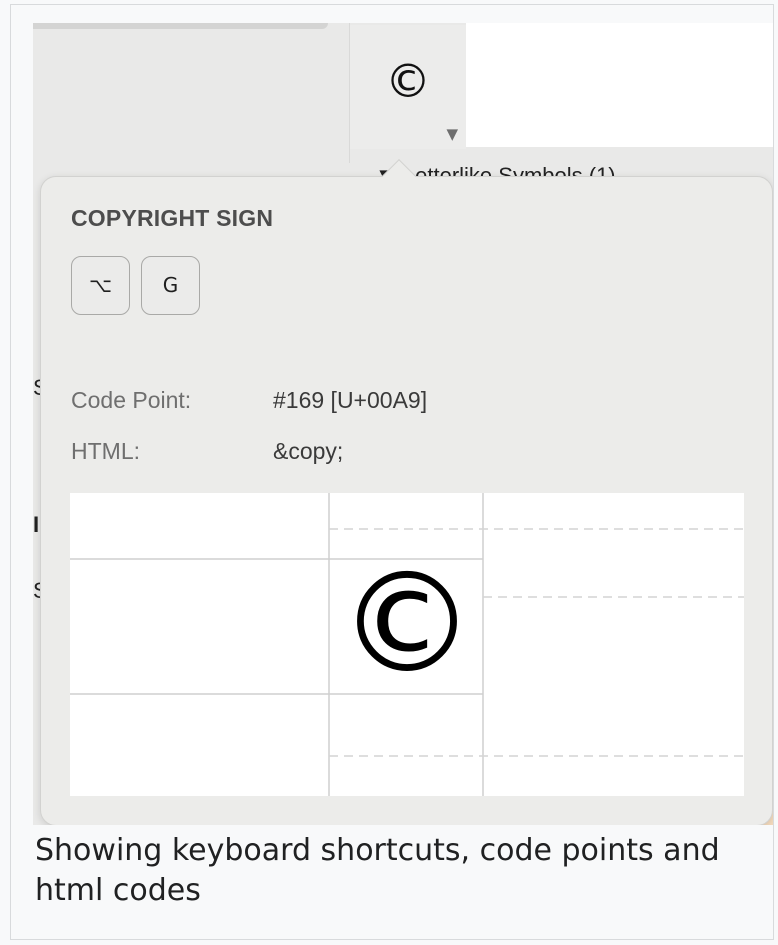 The height and width of the screenshot is (945, 778). Describe the element at coordinates (408, 81) in the screenshot. I see `selected-character-glyph: ©` at that location.